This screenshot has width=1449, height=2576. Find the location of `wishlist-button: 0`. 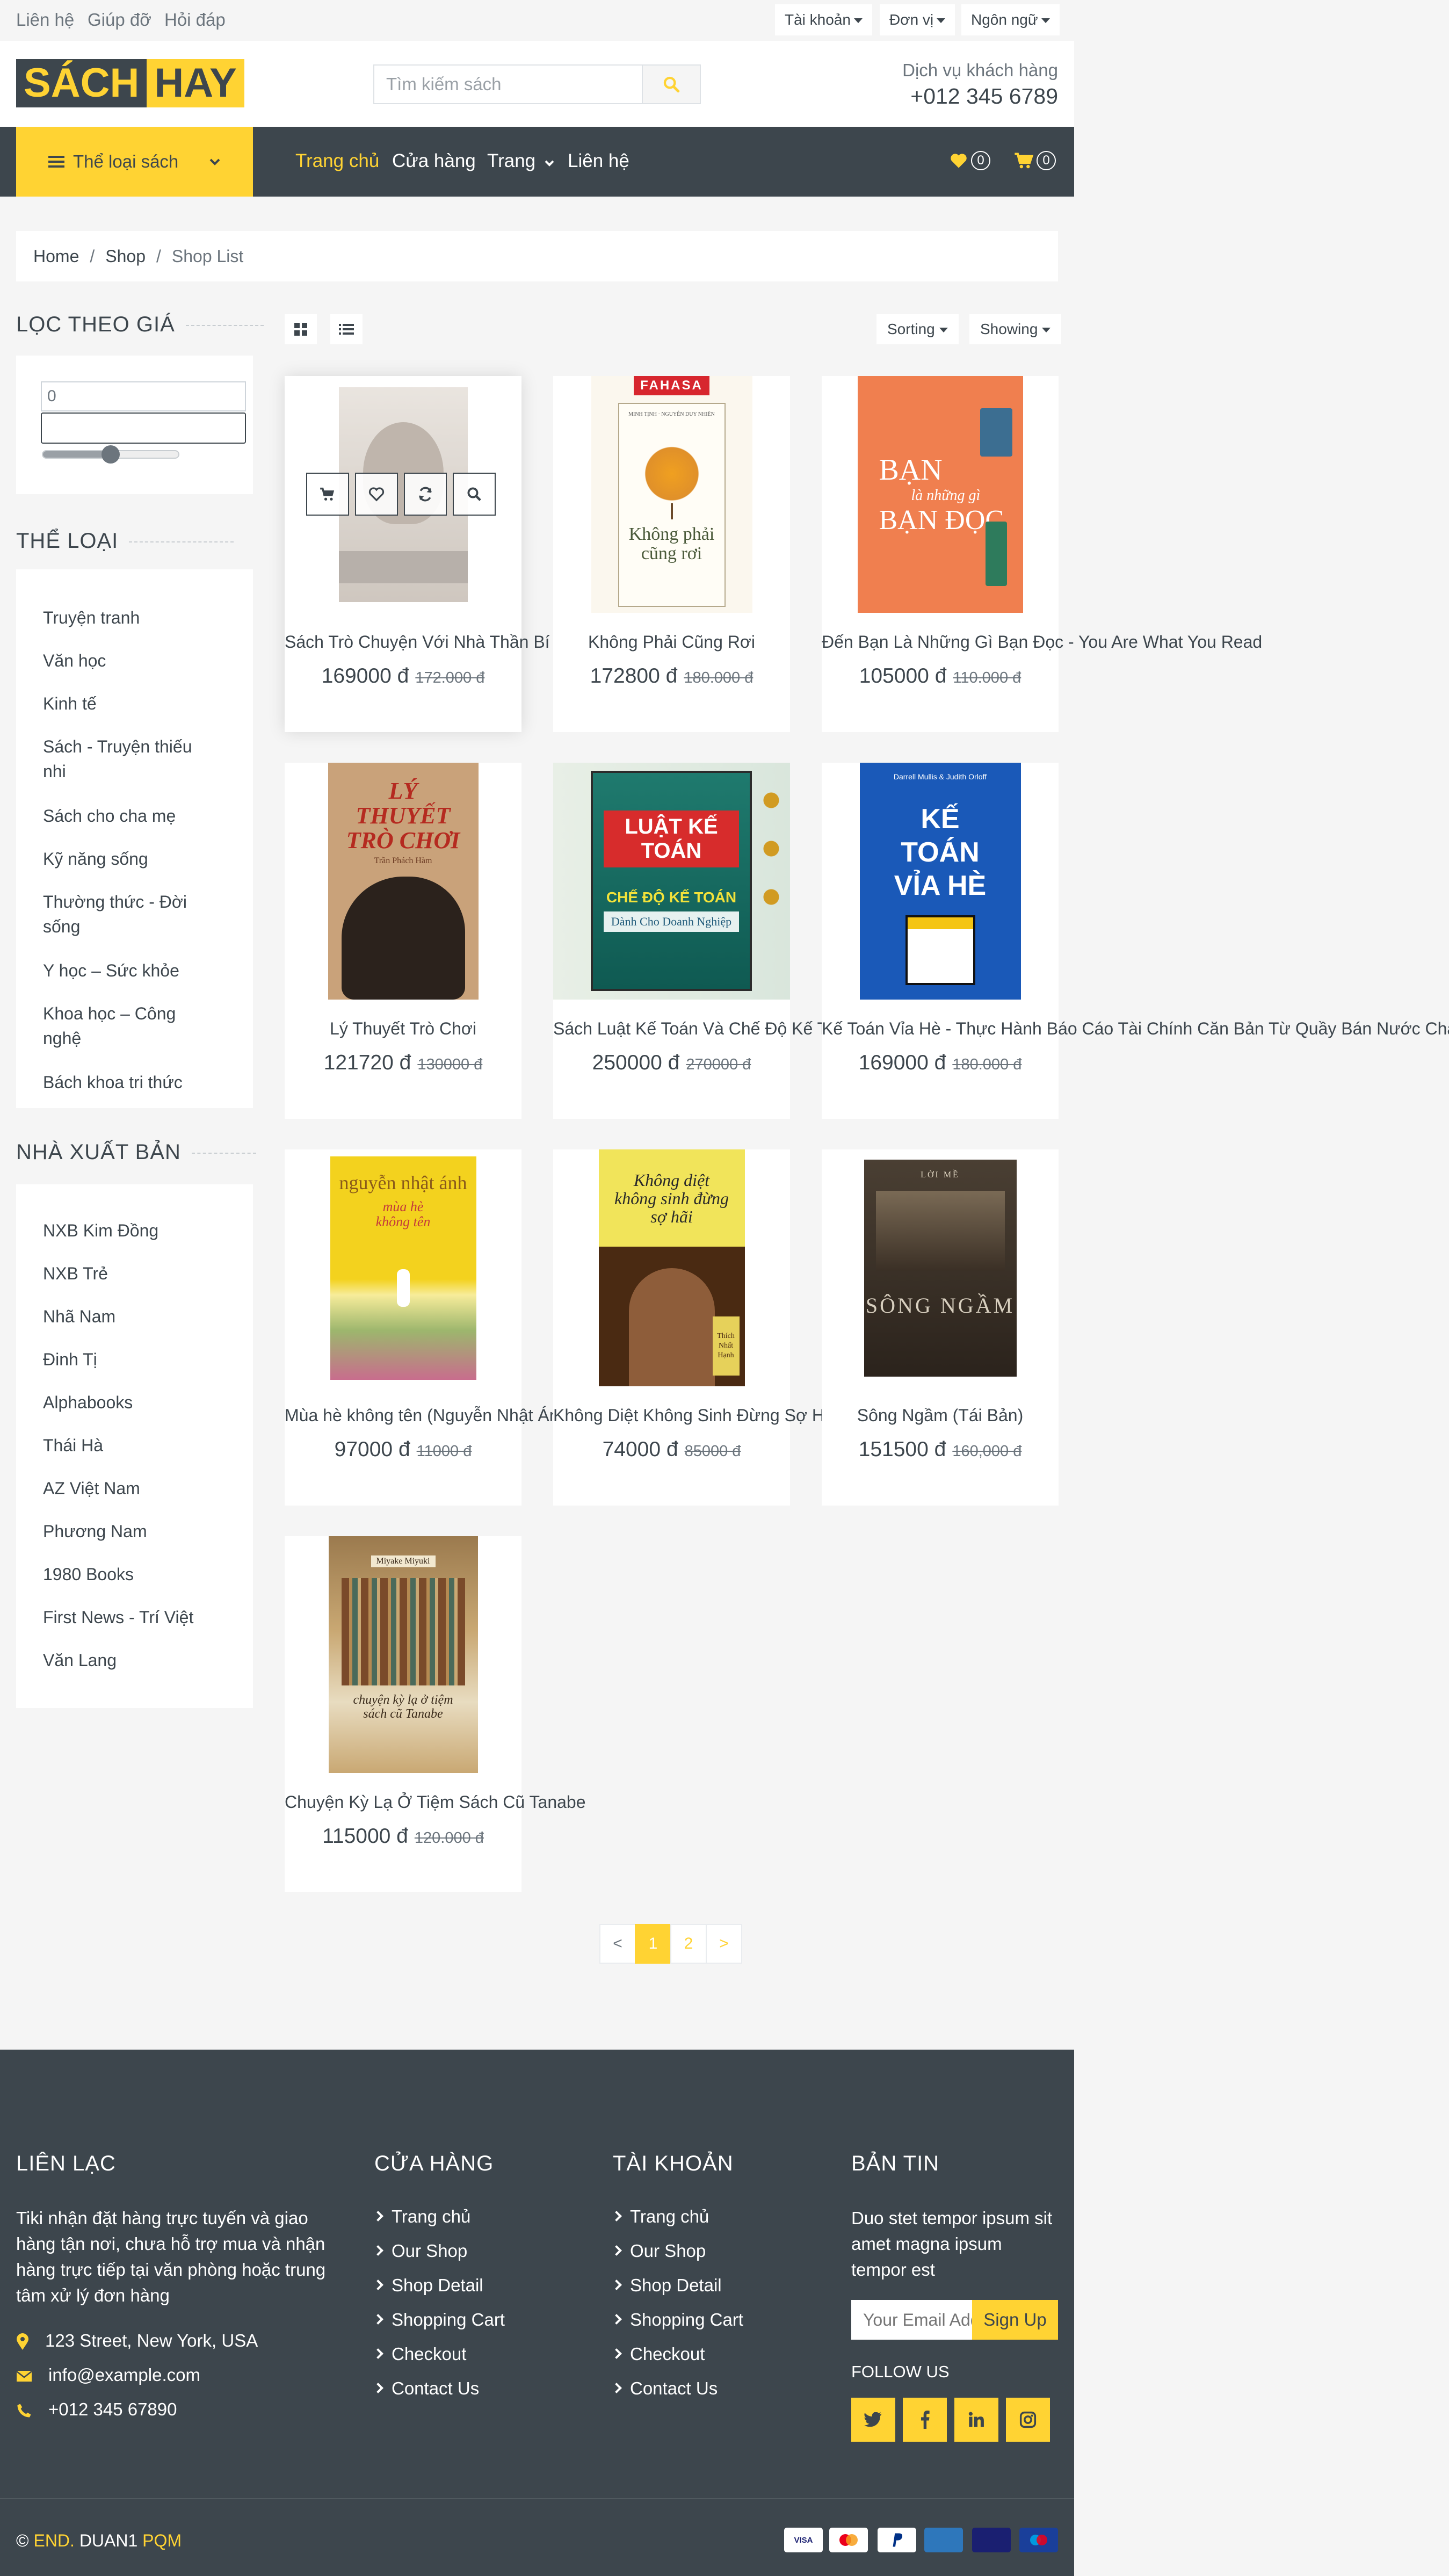

wishlist-button: 0 is located at coordinates (970, 160).